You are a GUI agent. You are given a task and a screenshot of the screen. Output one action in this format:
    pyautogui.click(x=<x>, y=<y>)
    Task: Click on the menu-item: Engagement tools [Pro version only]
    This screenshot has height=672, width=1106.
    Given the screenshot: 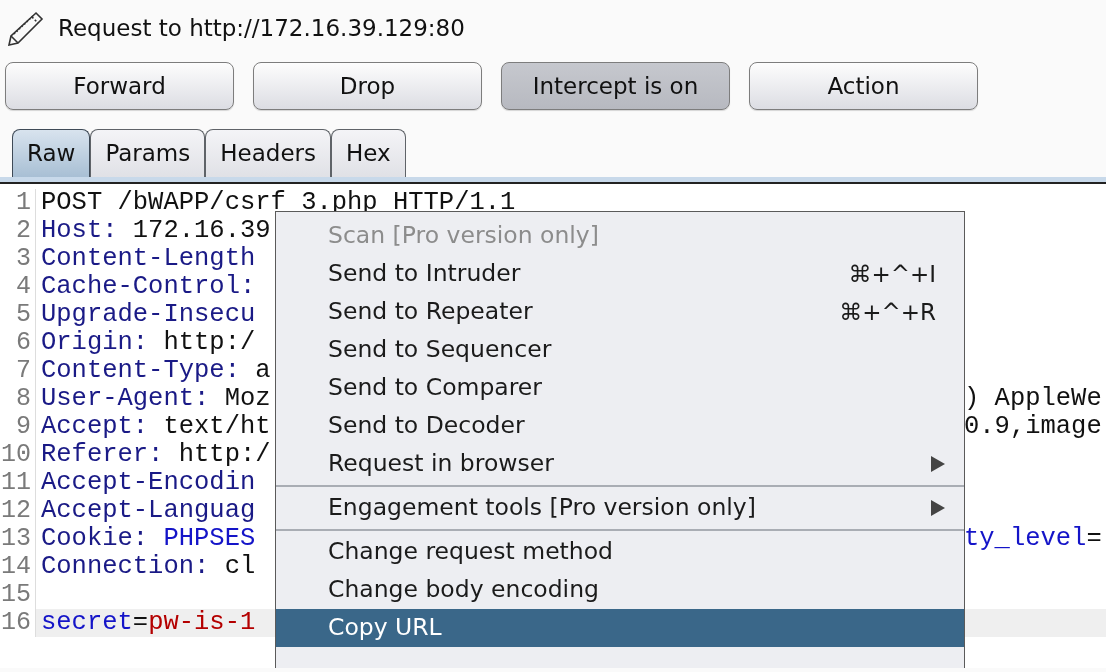 What is the action you would take?
    pyautogui.click(x=620, y=508)
    